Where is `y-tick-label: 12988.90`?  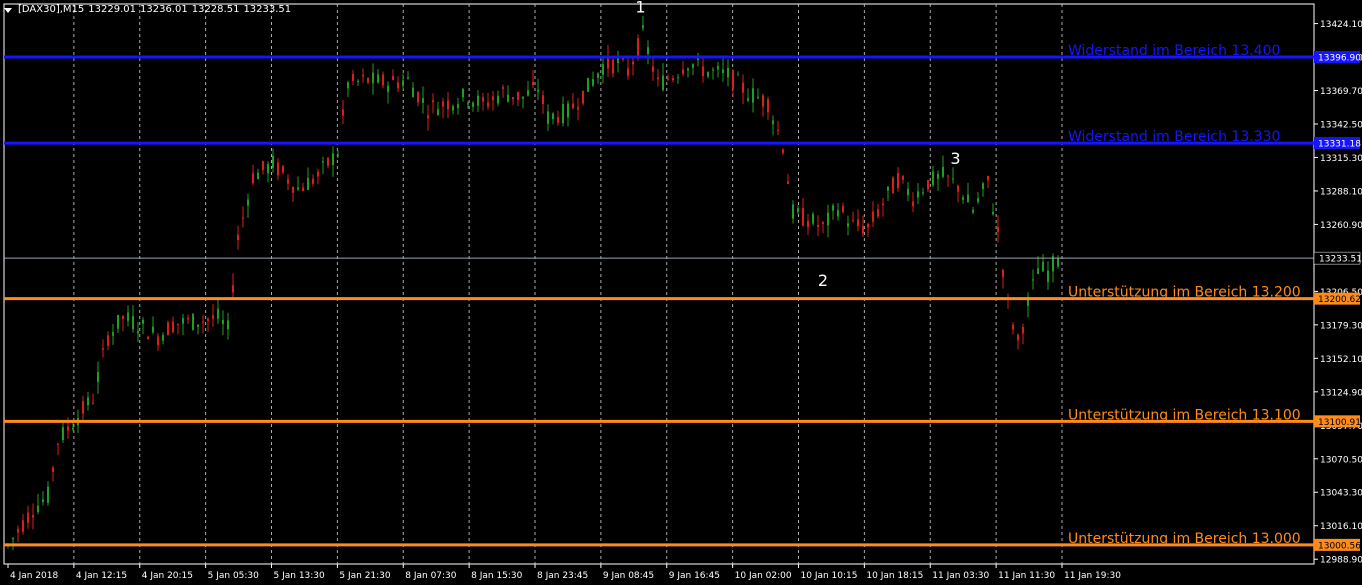 y-tick-label: 12988.90 is located at coordinates (1341, 561).